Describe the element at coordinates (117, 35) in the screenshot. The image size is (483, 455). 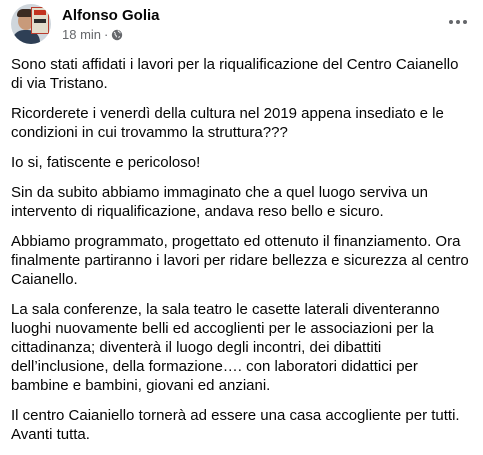
I see `globe-icon` at that location.